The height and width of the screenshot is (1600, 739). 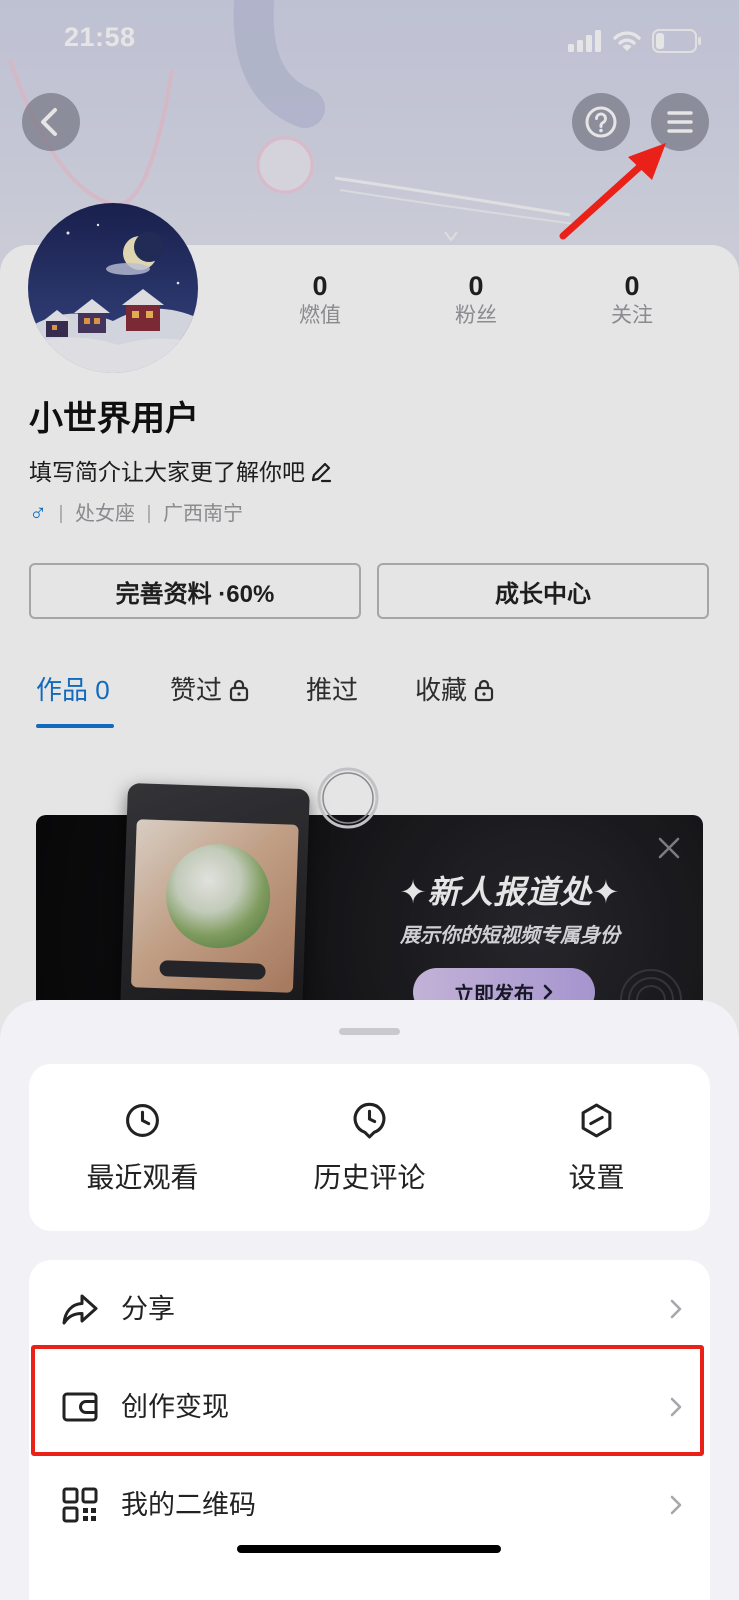 What do you see at coordinates (596, 1120) in the screenshot?
I see `settings-icon` at bounding box center [596, 1120].